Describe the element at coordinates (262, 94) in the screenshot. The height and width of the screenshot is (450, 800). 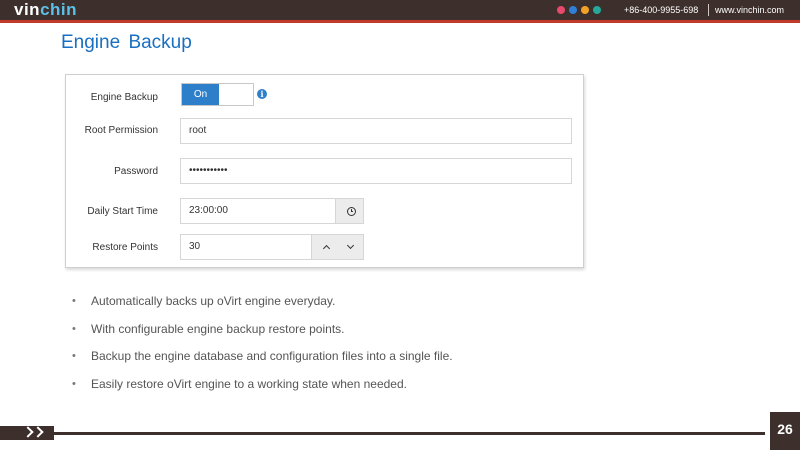
I see `info-icon: i` at that location.